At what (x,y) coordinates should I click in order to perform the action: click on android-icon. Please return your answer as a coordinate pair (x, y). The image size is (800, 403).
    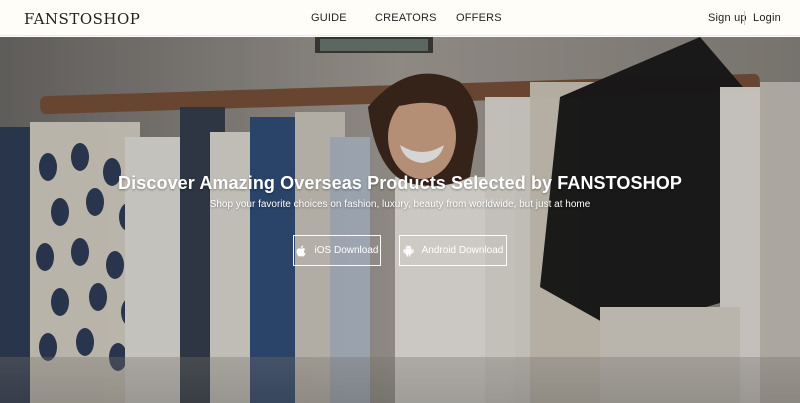
    Looking at the image, I should click on (408, 250).